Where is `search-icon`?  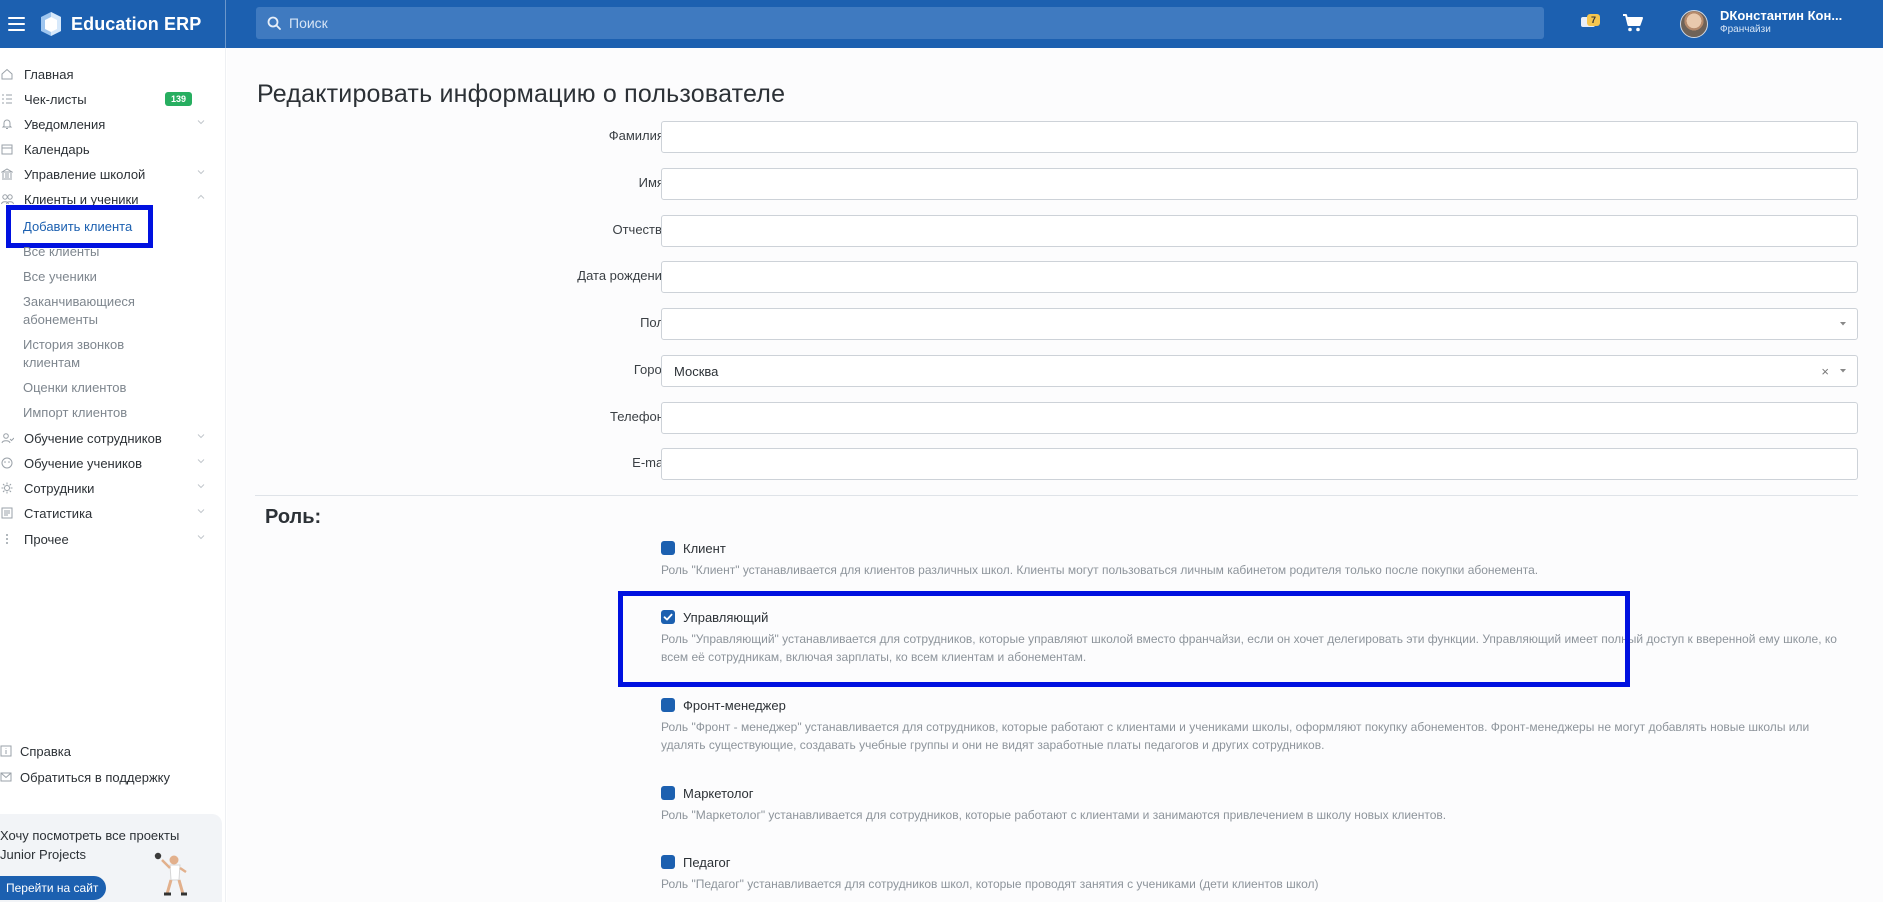
search-icon is located at coordinates (274, 23).